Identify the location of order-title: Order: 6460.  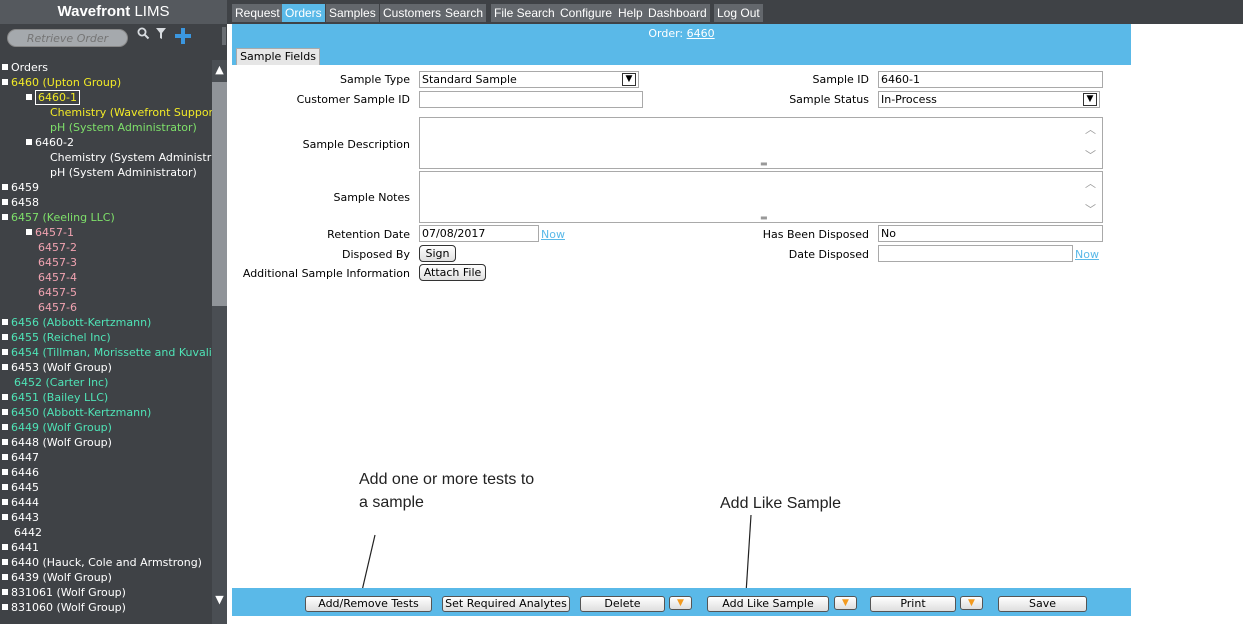
(681, 33).